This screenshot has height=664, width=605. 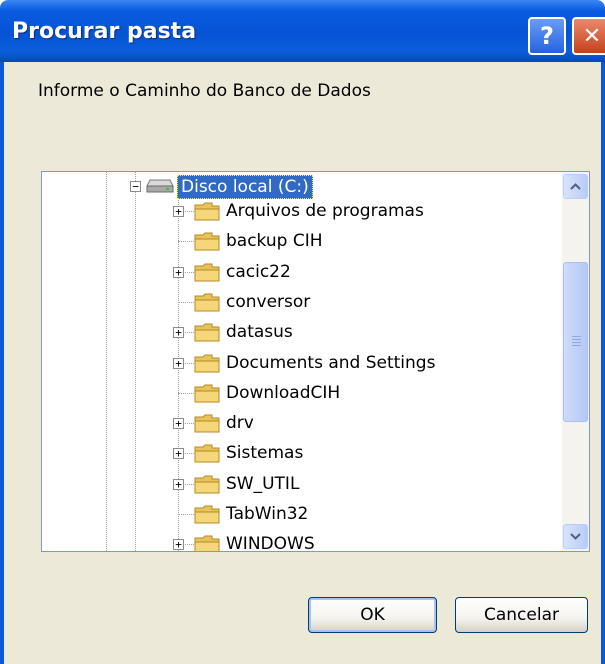 I want to click on scroll-up-button, so click(x=575, y=186).